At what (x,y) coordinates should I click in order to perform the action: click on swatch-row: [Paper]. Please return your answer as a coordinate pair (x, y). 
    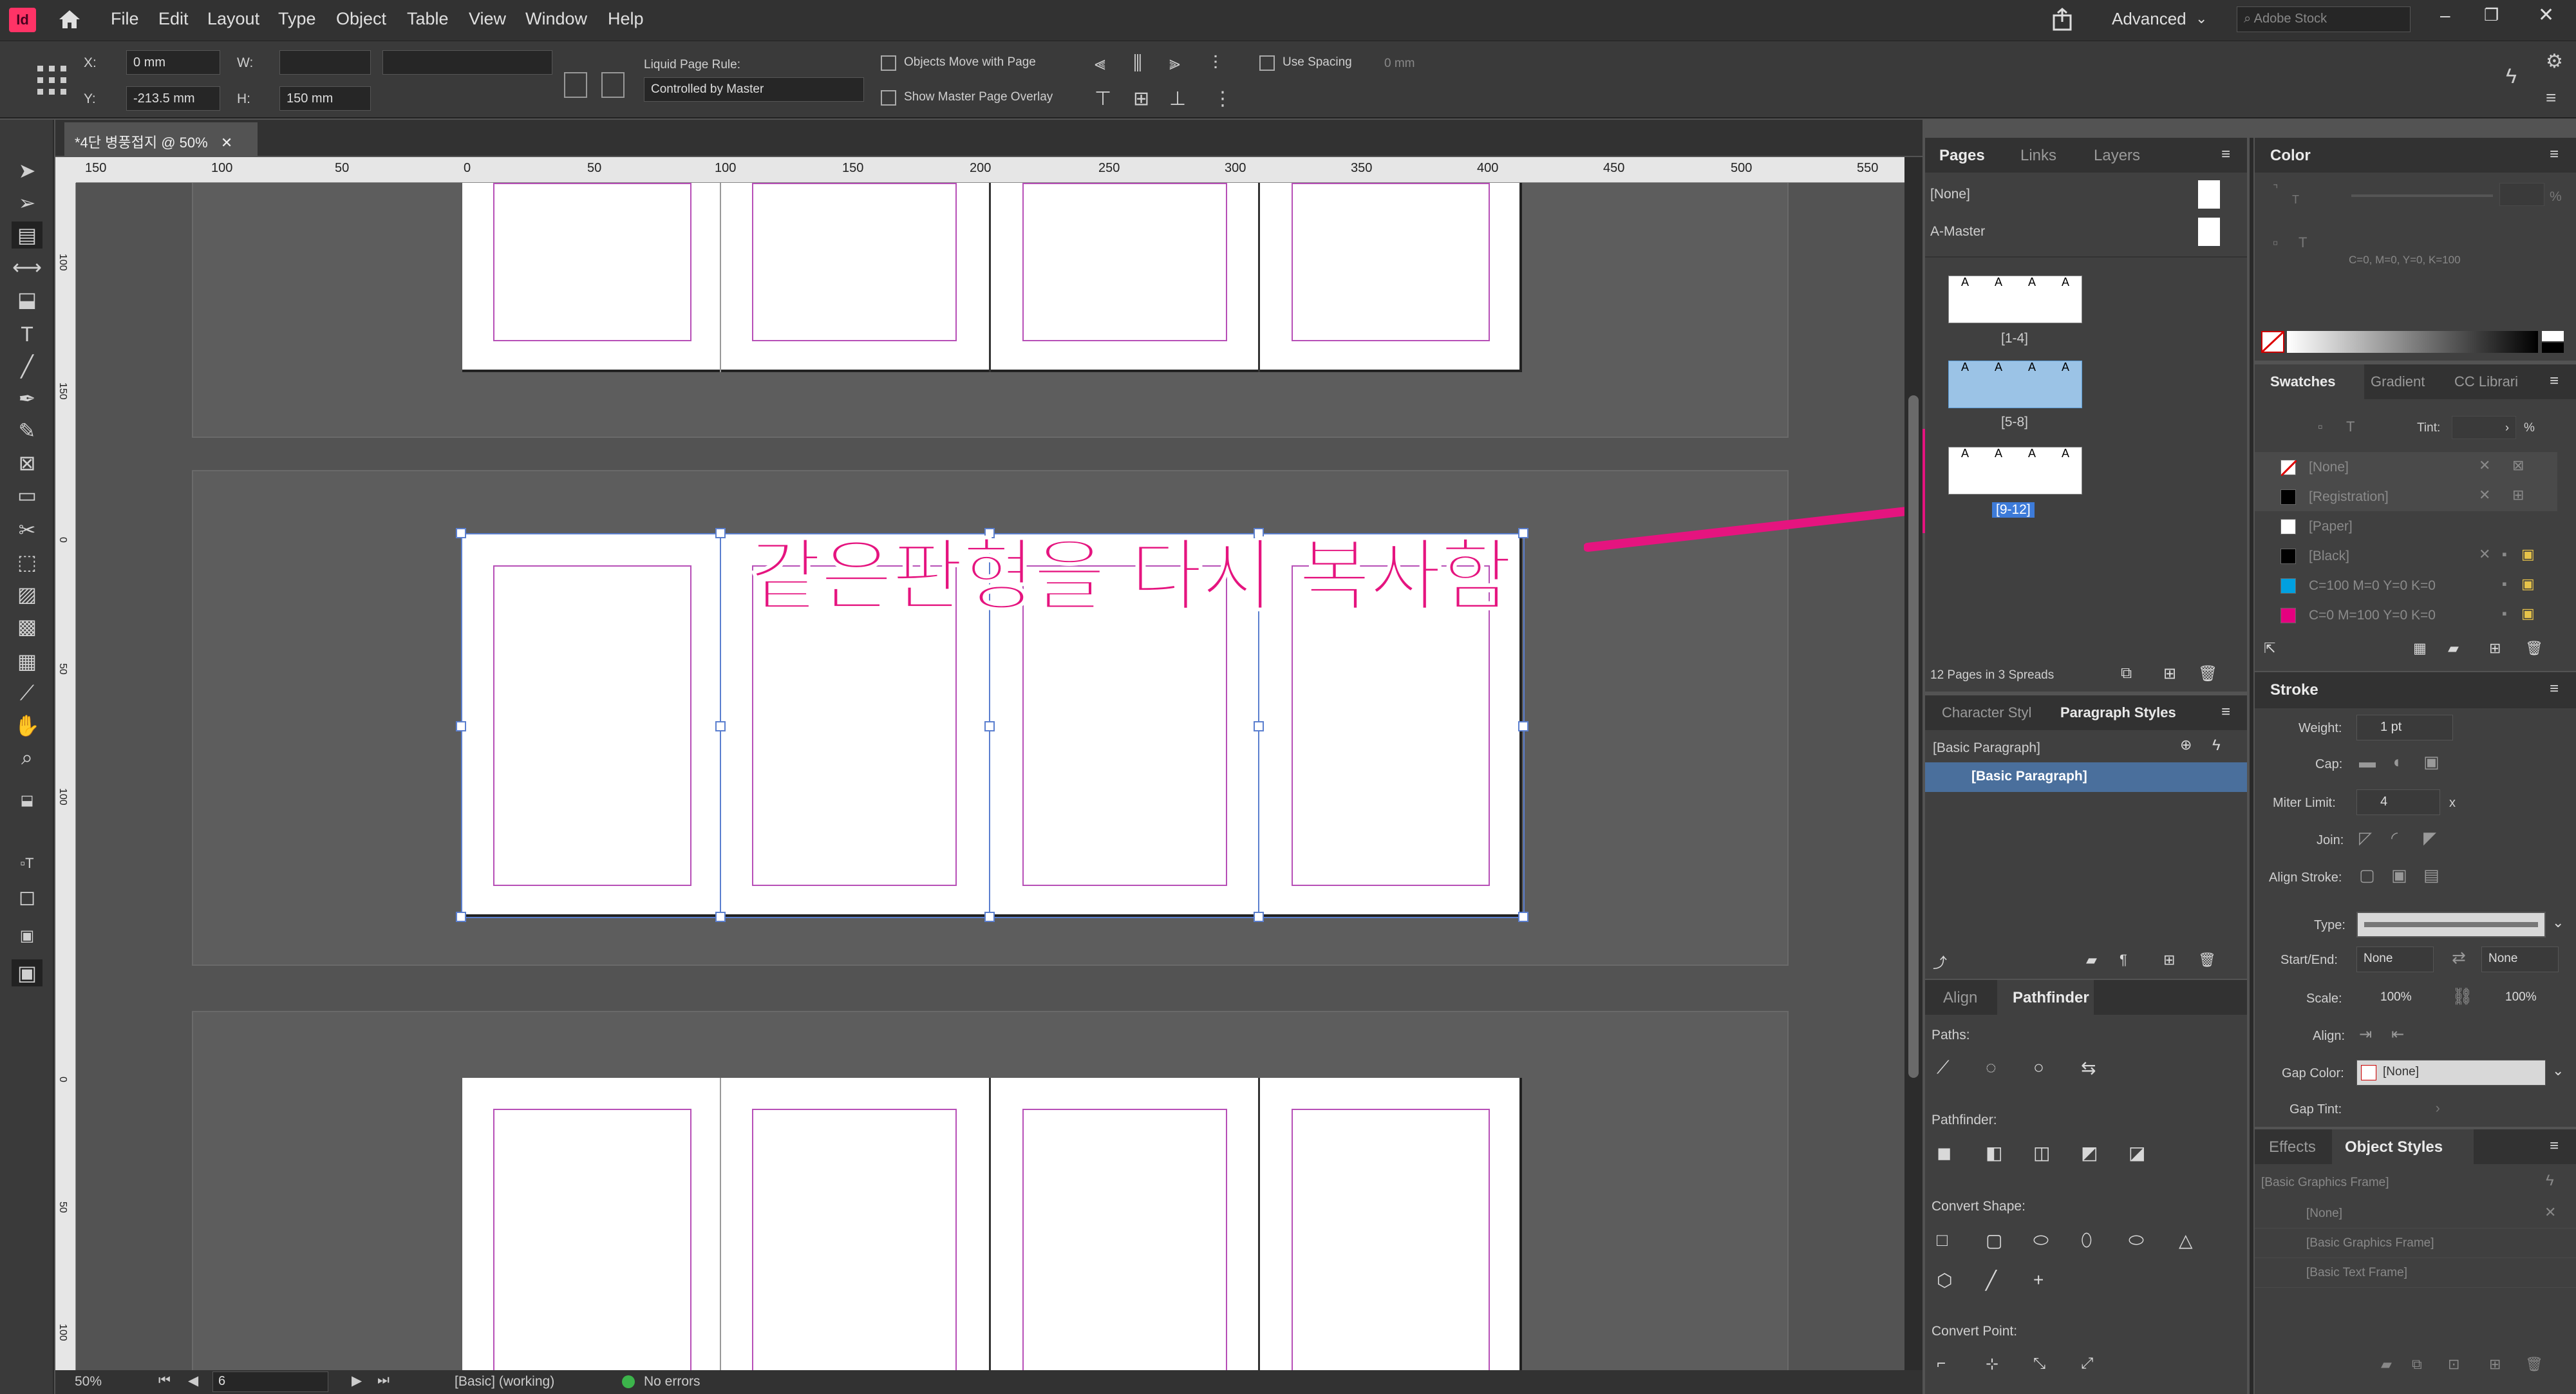
    Looking at the image, I should click on (2406, 526).